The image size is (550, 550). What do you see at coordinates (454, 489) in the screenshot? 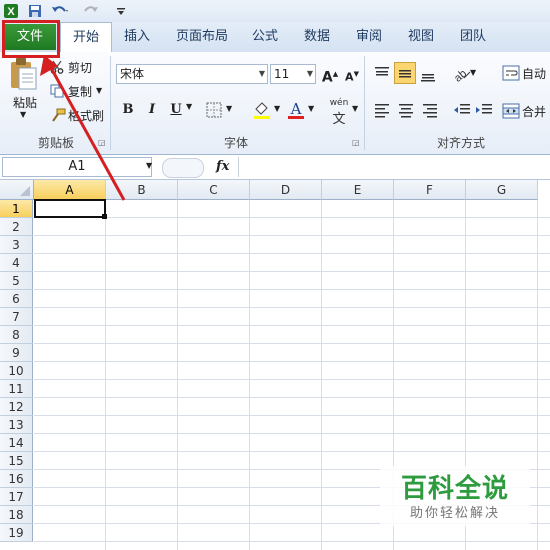
I see `watermark-title: 百科全说` at bounding box center [454, 489].